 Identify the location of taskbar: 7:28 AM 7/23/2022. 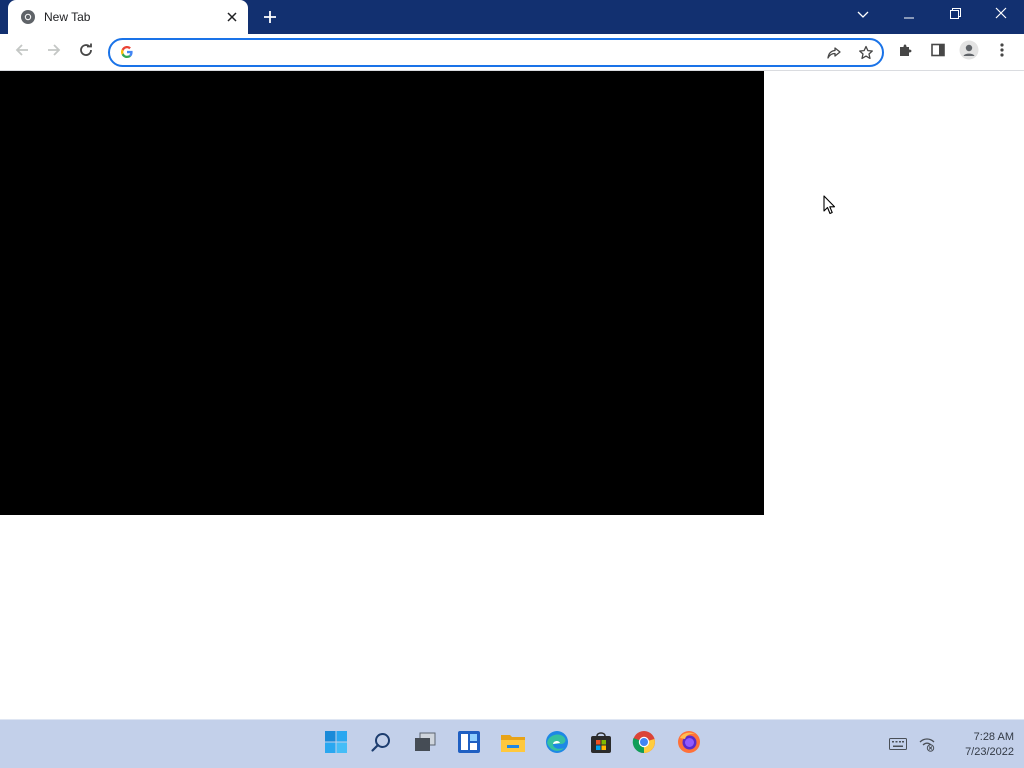
(512, 743).